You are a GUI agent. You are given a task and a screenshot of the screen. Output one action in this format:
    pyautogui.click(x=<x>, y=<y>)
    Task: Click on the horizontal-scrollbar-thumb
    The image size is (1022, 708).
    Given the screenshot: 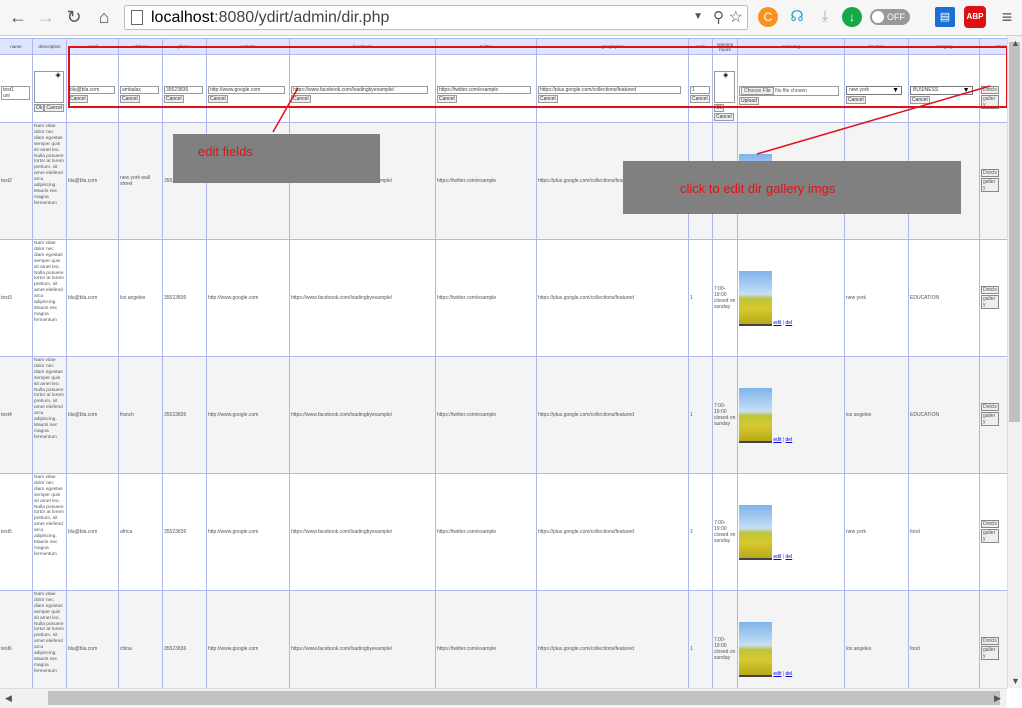 What is the action you would take?
    pyautogui.click(x=524, y=698)
    